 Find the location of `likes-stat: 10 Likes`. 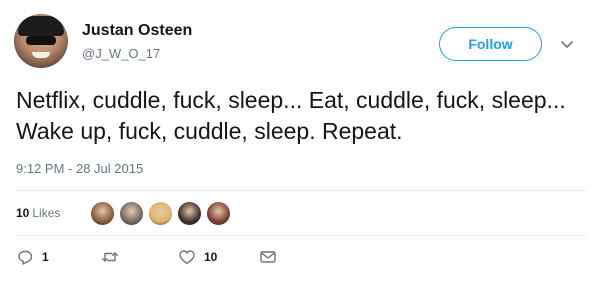

likes-stat: 10 Likes is located at coordinates (38, 213).